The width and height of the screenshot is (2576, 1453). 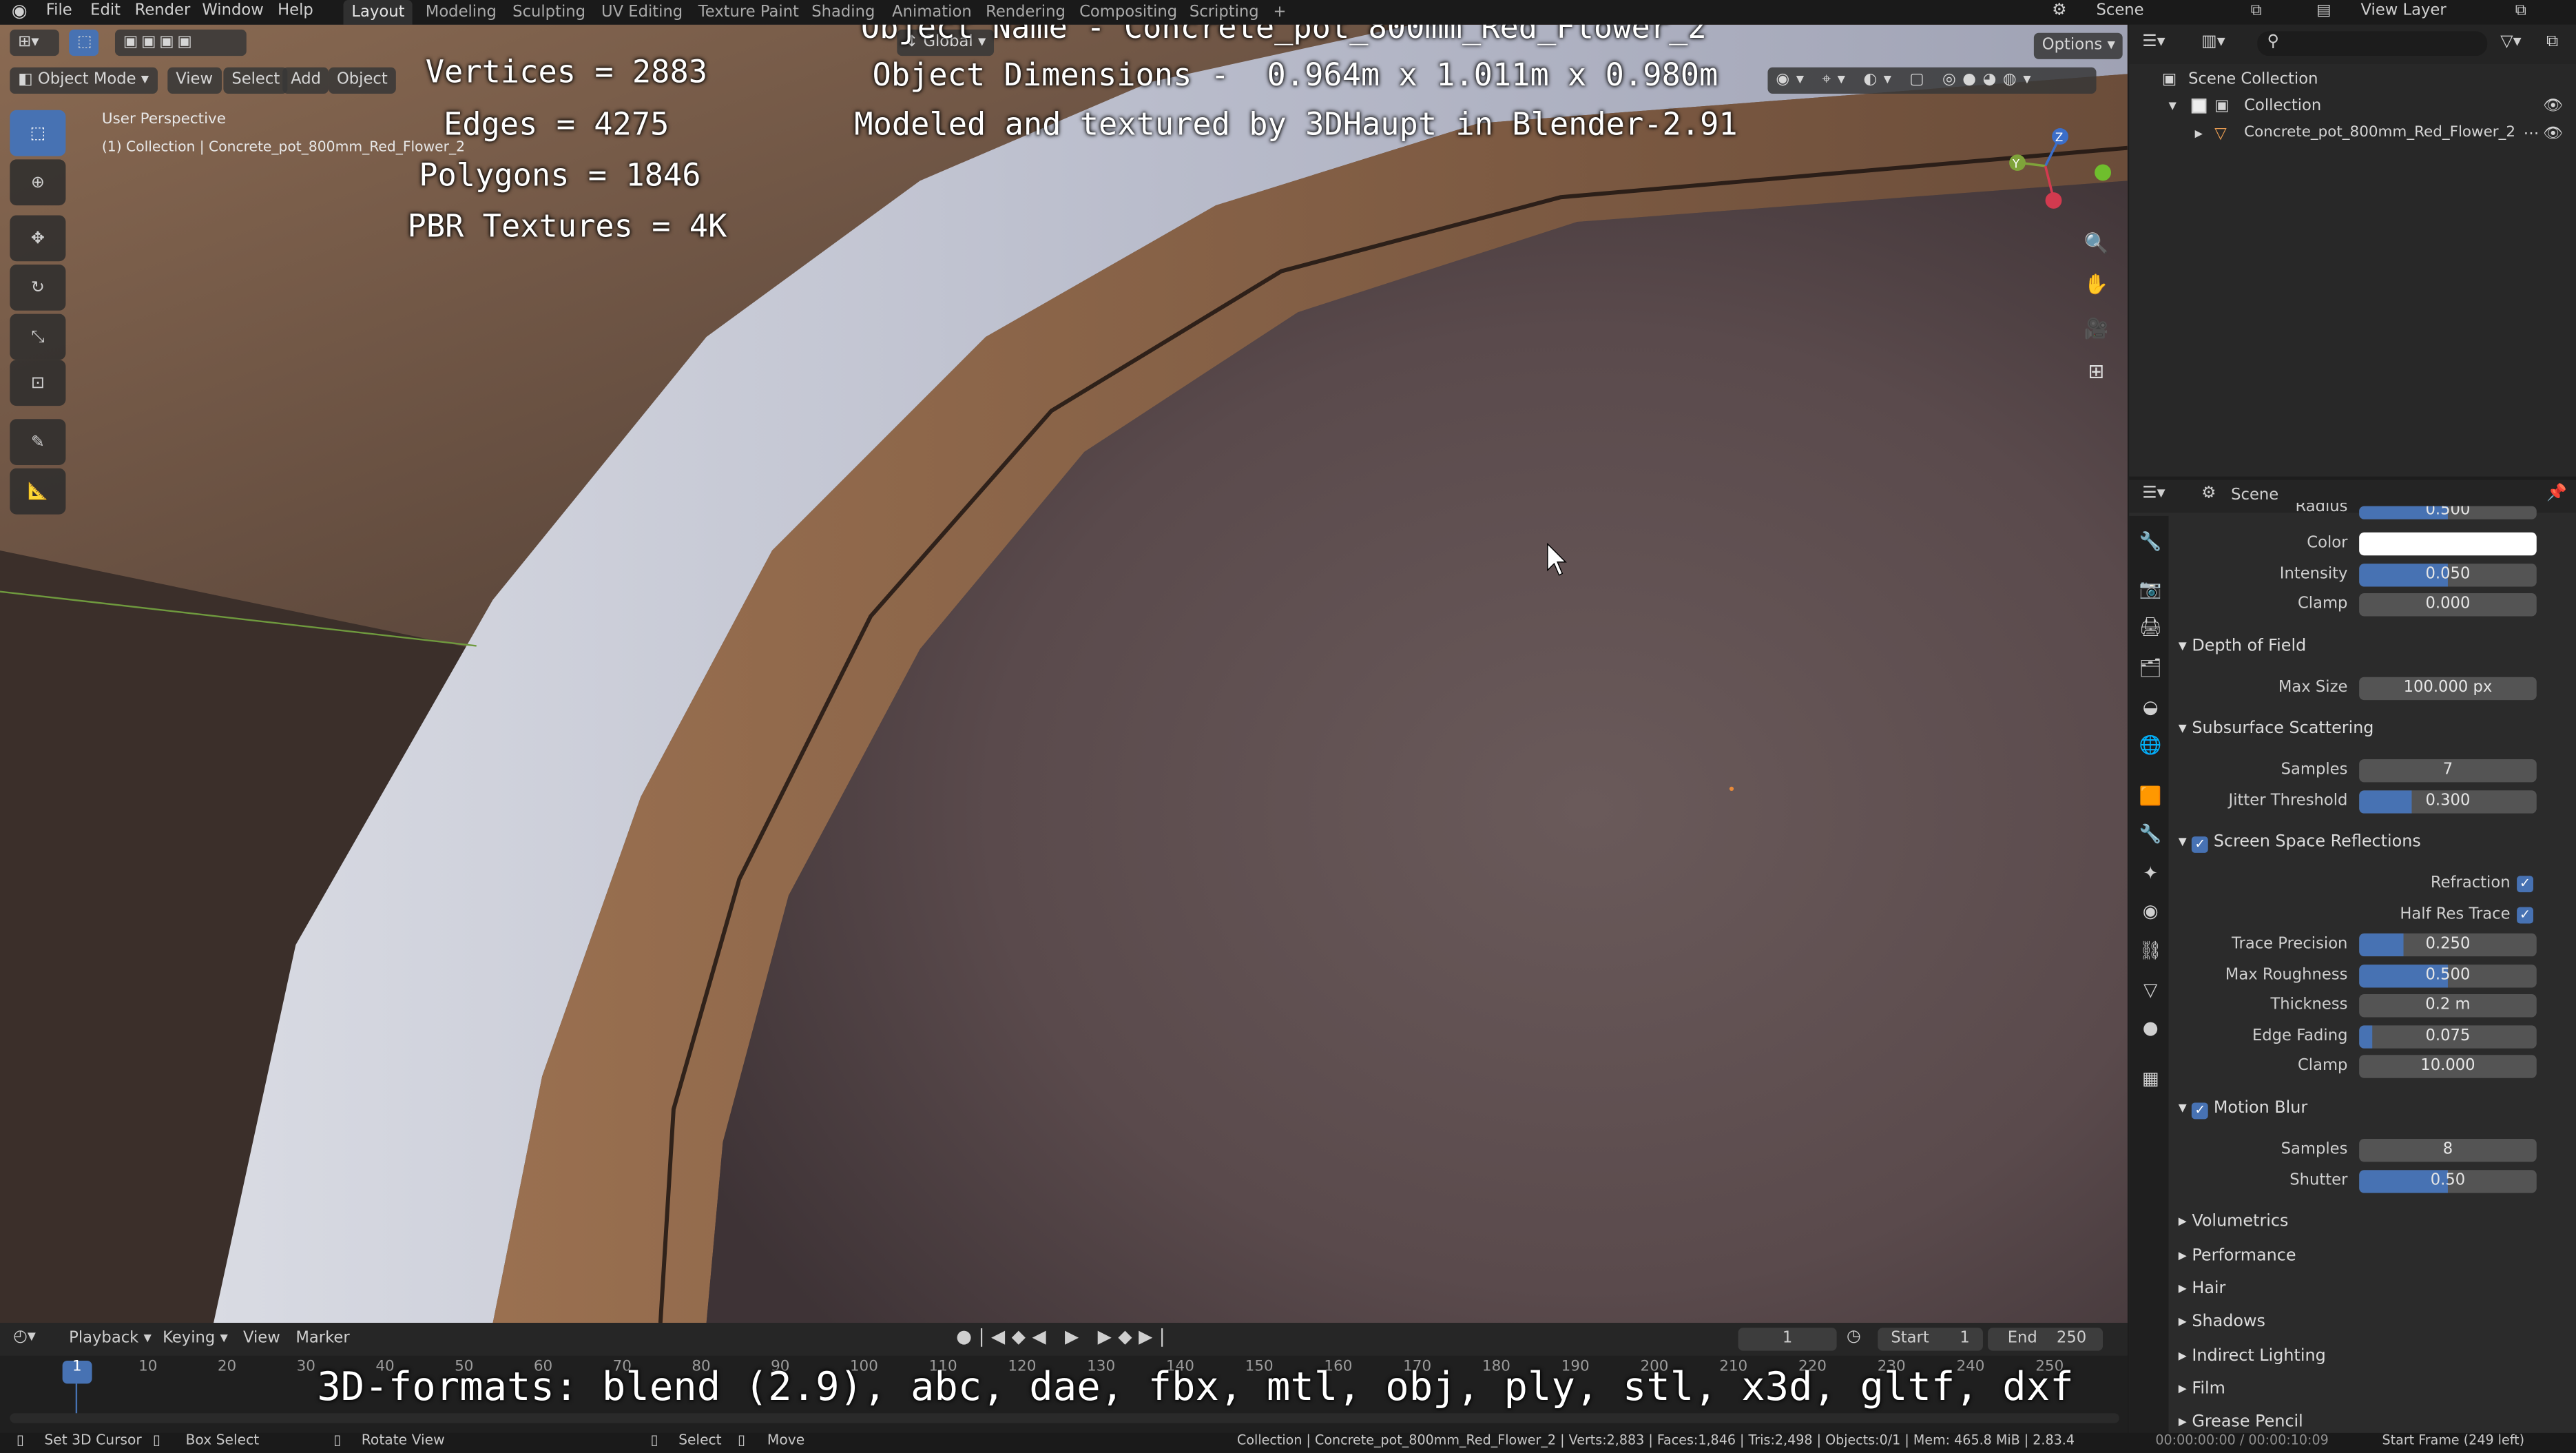 What do you see at coordinates (549, 12) in the screenshot?
I see `tab-sculpting: Sculpting` at bounding box center [549, 12].